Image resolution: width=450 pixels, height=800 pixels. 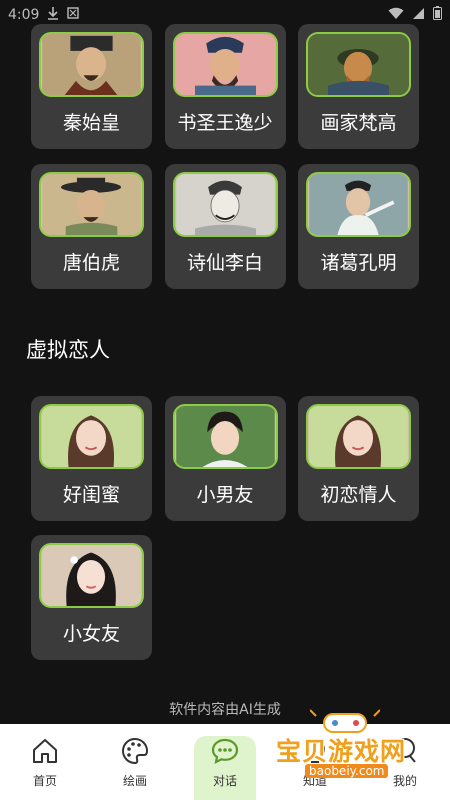 What do you see at coordinates (225, 751) in the screenshot?
I see `chat-icon` at bounding box center [225, 751].